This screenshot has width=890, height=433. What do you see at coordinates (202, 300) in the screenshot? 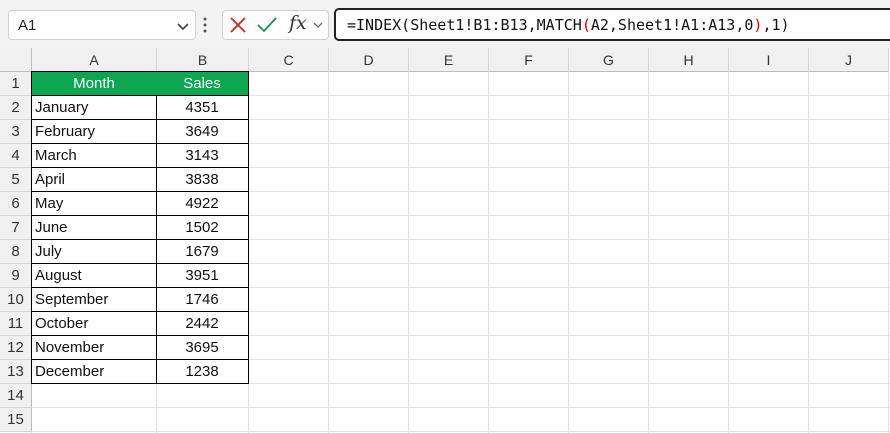
I see `sales-cell: 1746` at bounding box center [202, 300].